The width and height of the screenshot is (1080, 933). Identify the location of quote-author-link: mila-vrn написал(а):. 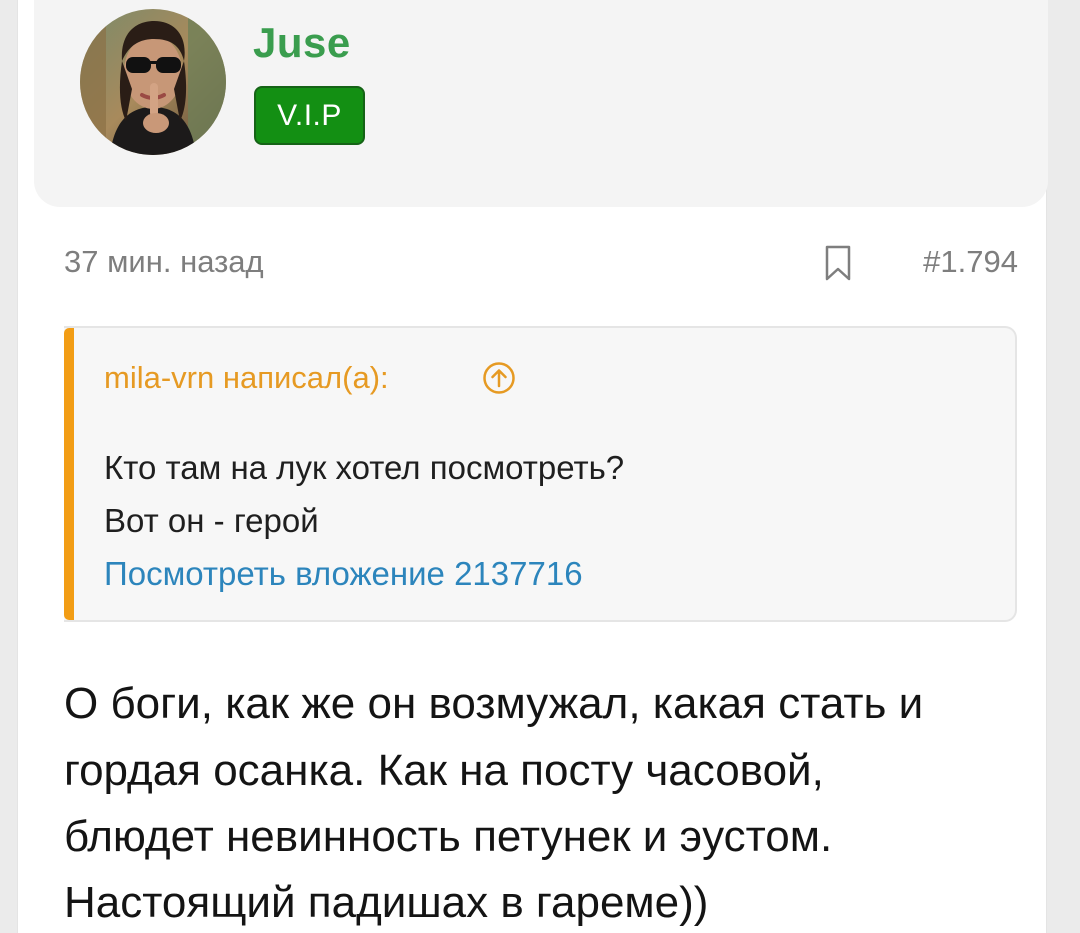
(246, 378).